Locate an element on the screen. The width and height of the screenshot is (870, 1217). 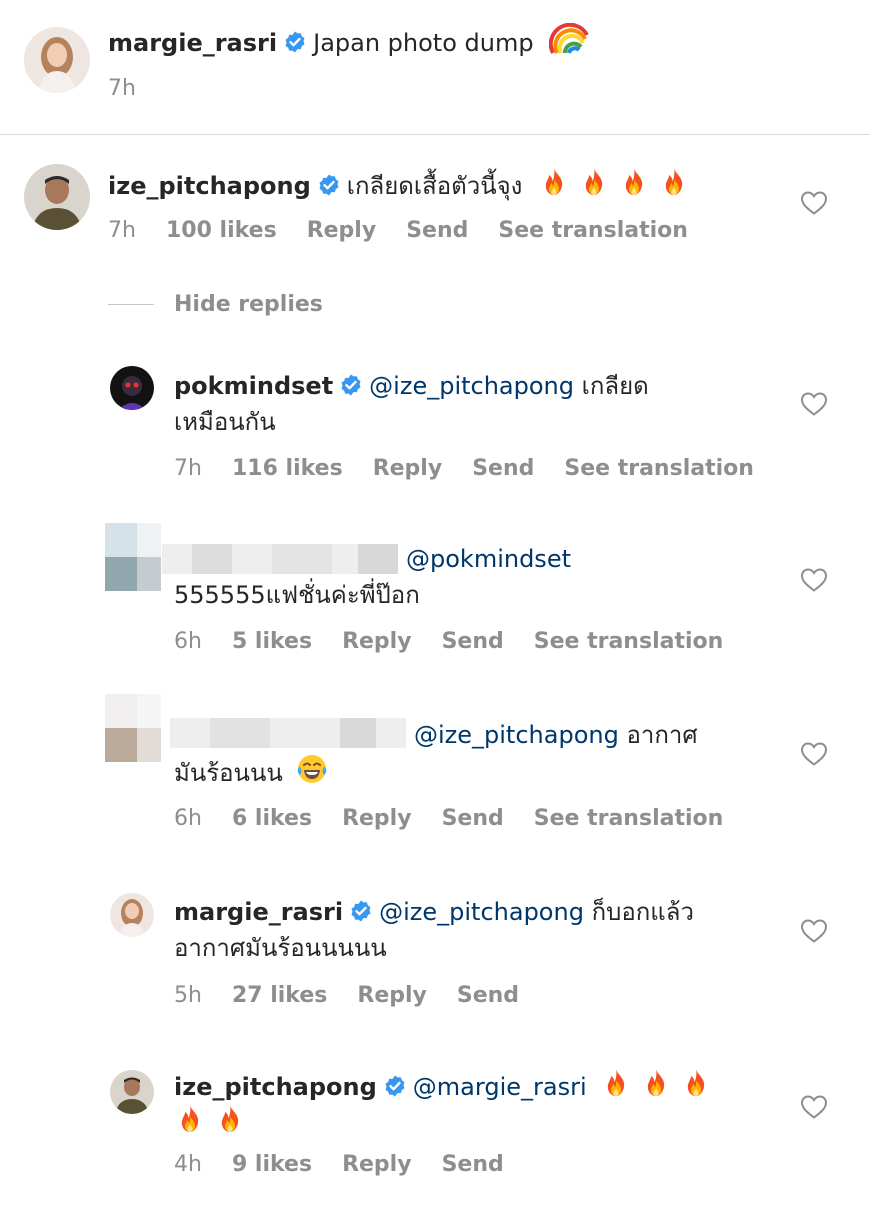
reply-text: pokmindset @ize_pitchapong เกลียด is located at coordinates (411, 386).